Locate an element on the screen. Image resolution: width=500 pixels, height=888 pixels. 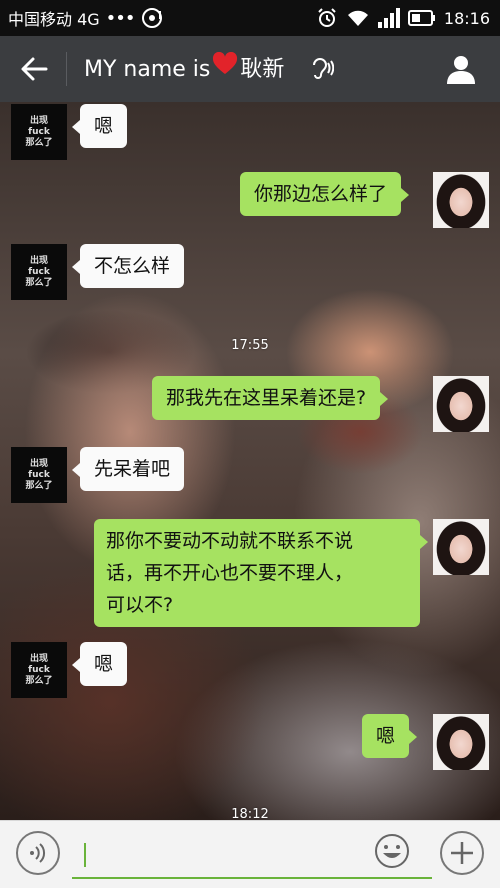
carrier-label: 中国移动 4G is located at coordinates (54, 19).